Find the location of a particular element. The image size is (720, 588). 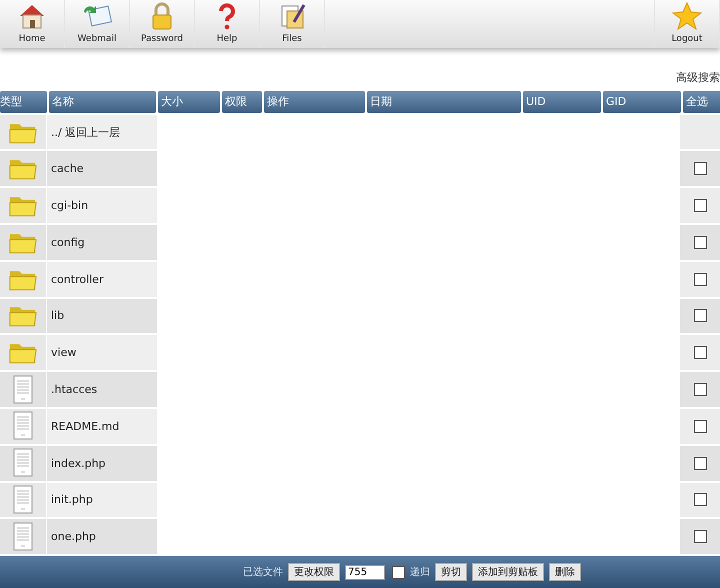

toolbar-button: Files is located at coordinates (292, 24).